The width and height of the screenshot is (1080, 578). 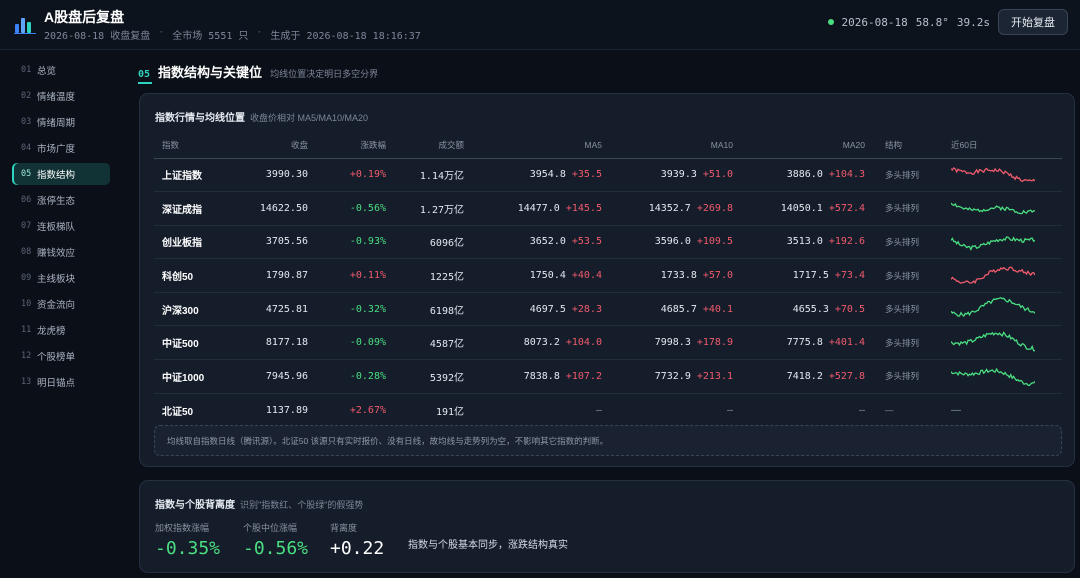 What do you see at coordinates (1002, 410) in the screenshot?
I see `sparkline-cell: —` at bounding box center [1002, 410].